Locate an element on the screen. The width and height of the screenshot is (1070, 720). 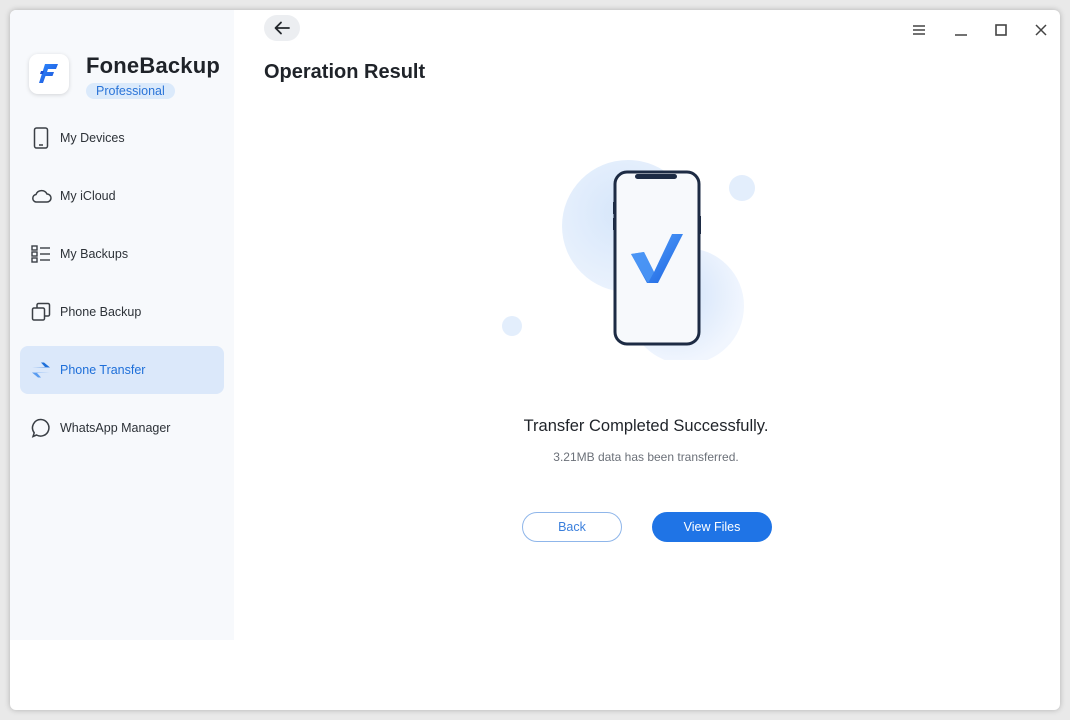
result-title: Transfer Completed Successfully. is located at coordinates (646, 426).